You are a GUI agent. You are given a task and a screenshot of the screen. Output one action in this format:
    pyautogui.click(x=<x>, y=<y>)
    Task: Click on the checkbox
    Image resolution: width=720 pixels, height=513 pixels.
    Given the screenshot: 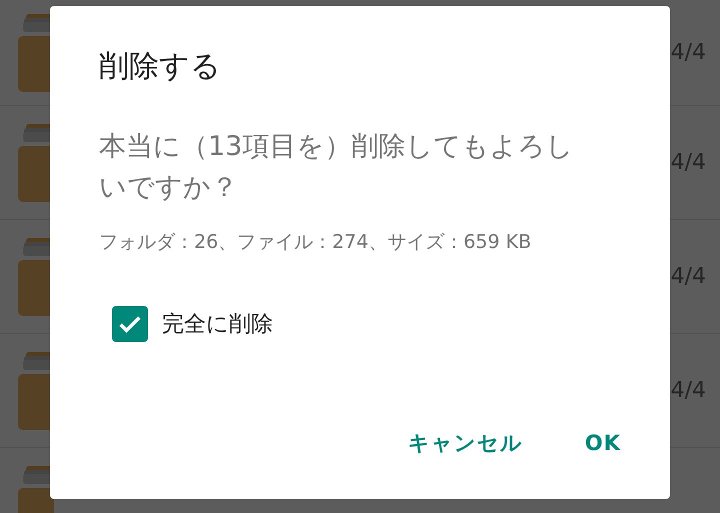 What is the action you would take?
    pyautogui.click(x=130, y=324)
    